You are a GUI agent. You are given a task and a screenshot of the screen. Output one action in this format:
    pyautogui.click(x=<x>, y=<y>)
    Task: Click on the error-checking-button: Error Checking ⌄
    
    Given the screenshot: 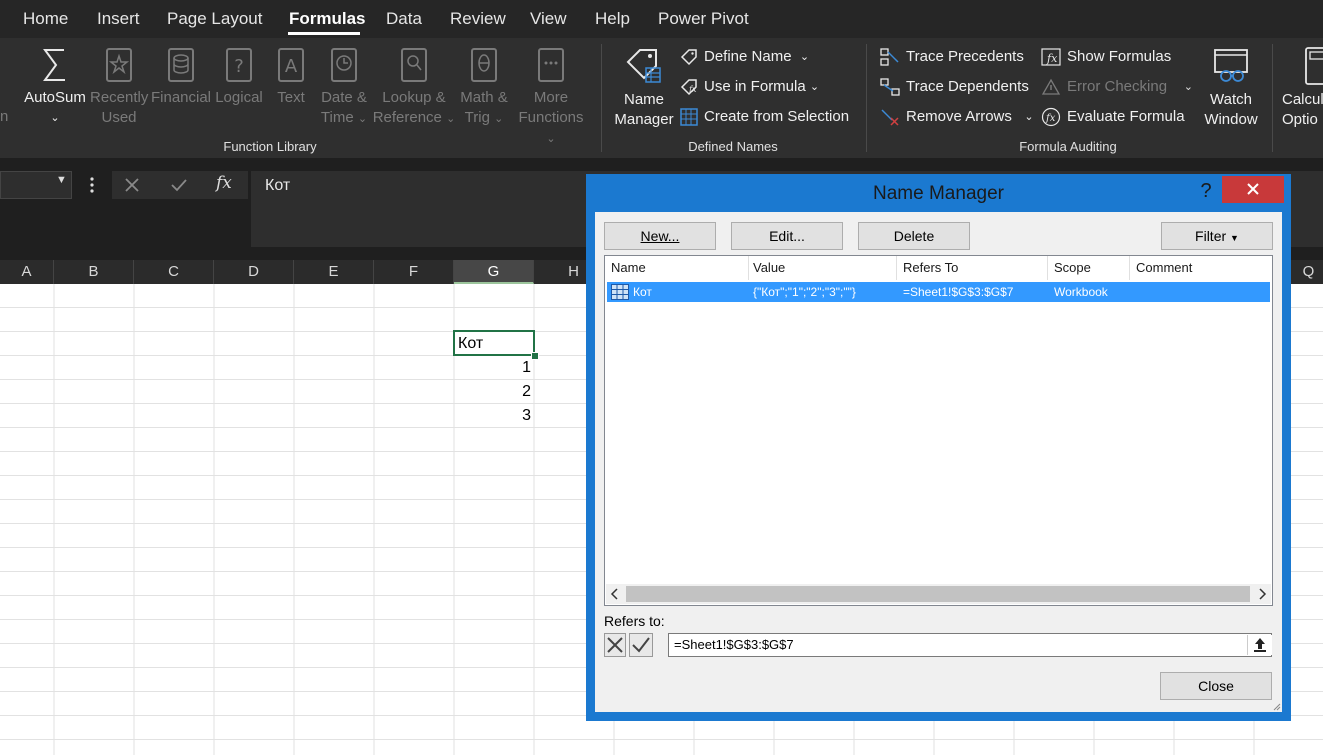 What is the action you would take?
    pyautogui.click(x=1117, y=87)
    